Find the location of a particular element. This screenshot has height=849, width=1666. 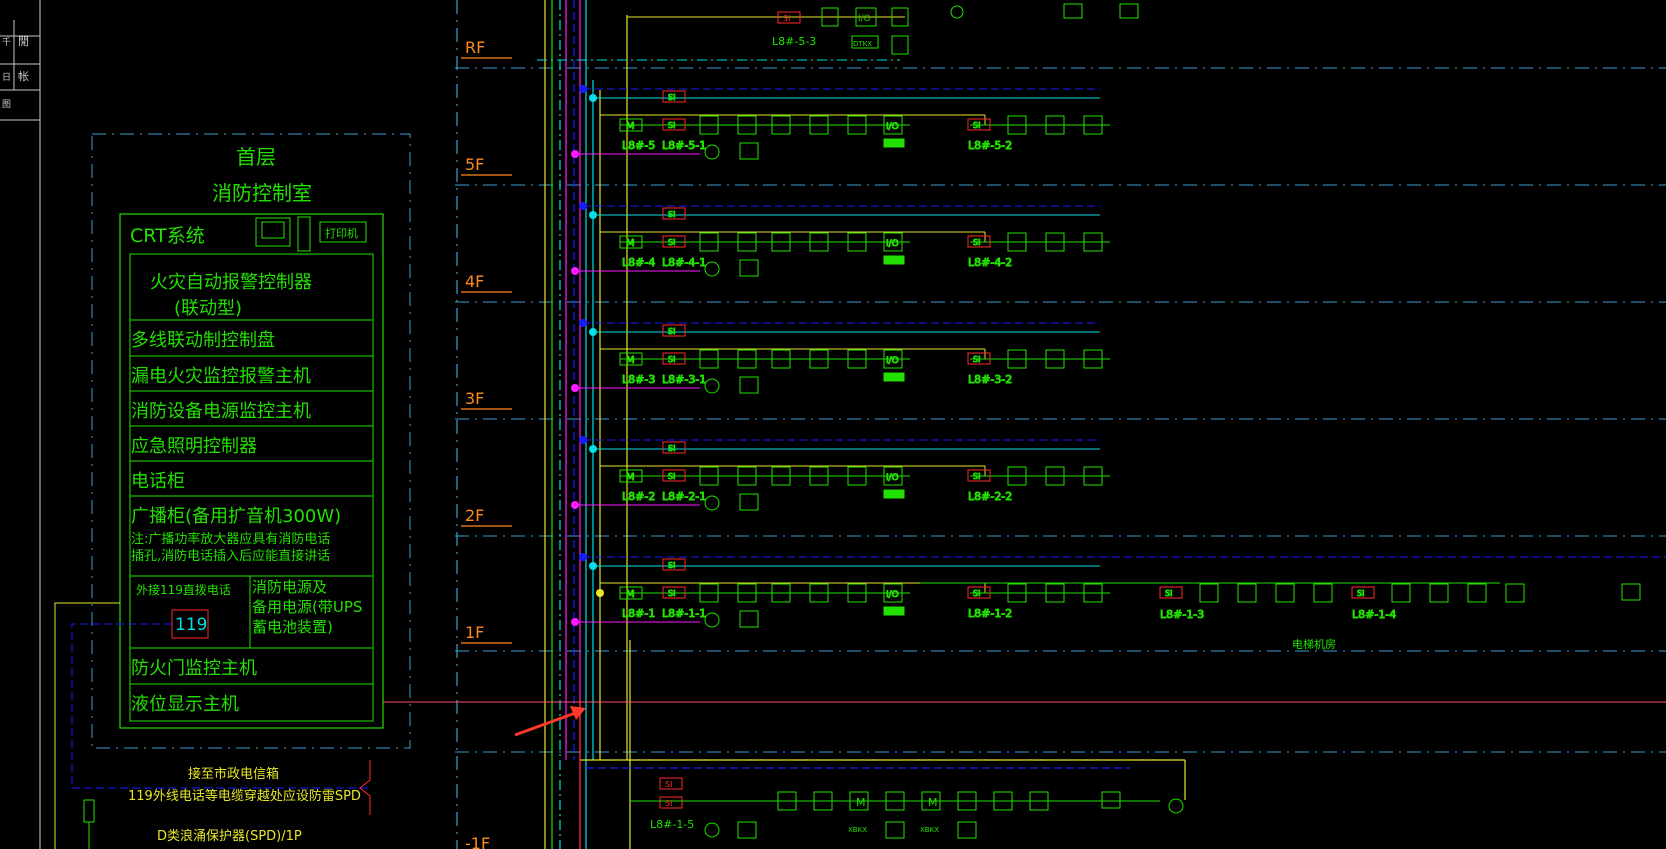

control-room-floor: 首层 is located at coordinates (256, 157).